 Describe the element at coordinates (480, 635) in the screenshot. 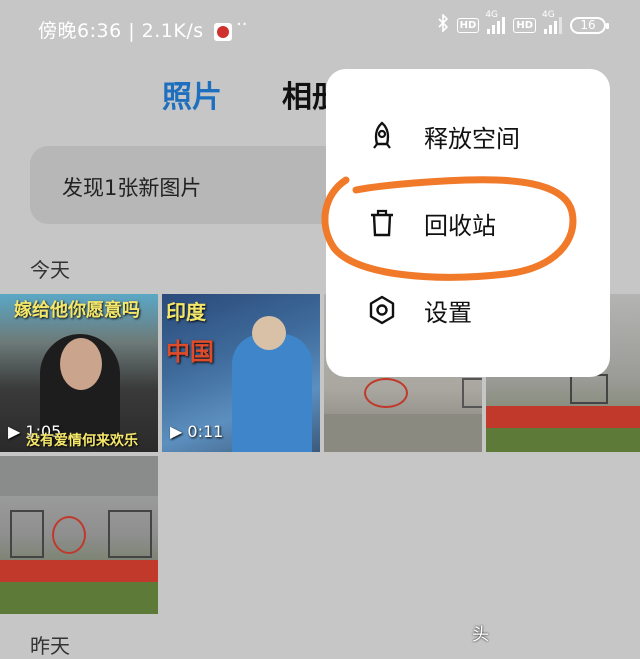

I see `watermark: 头` at that location.